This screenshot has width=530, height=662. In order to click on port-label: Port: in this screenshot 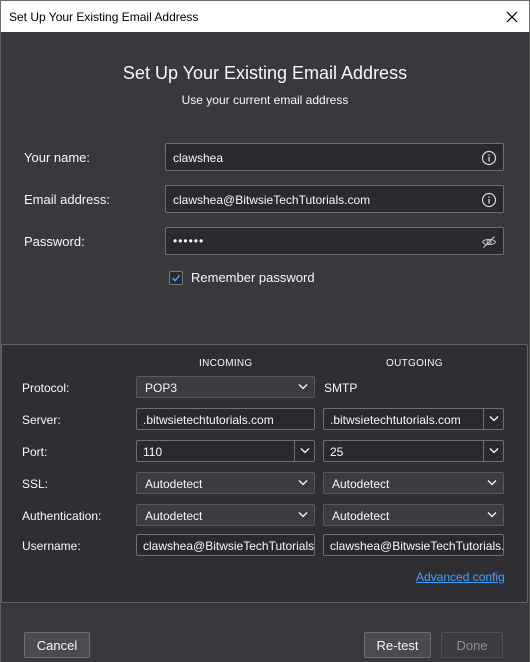, I will do `click(35, 452)`.